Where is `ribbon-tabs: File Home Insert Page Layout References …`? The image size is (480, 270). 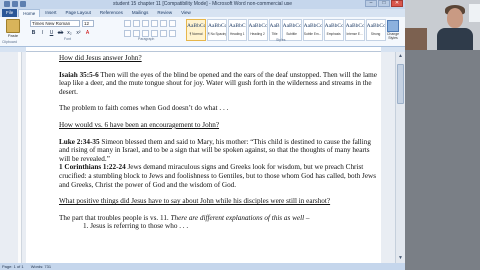 ribbon-tabs: File Home Insert Page Layout References … is located at coordinates (202, 13).